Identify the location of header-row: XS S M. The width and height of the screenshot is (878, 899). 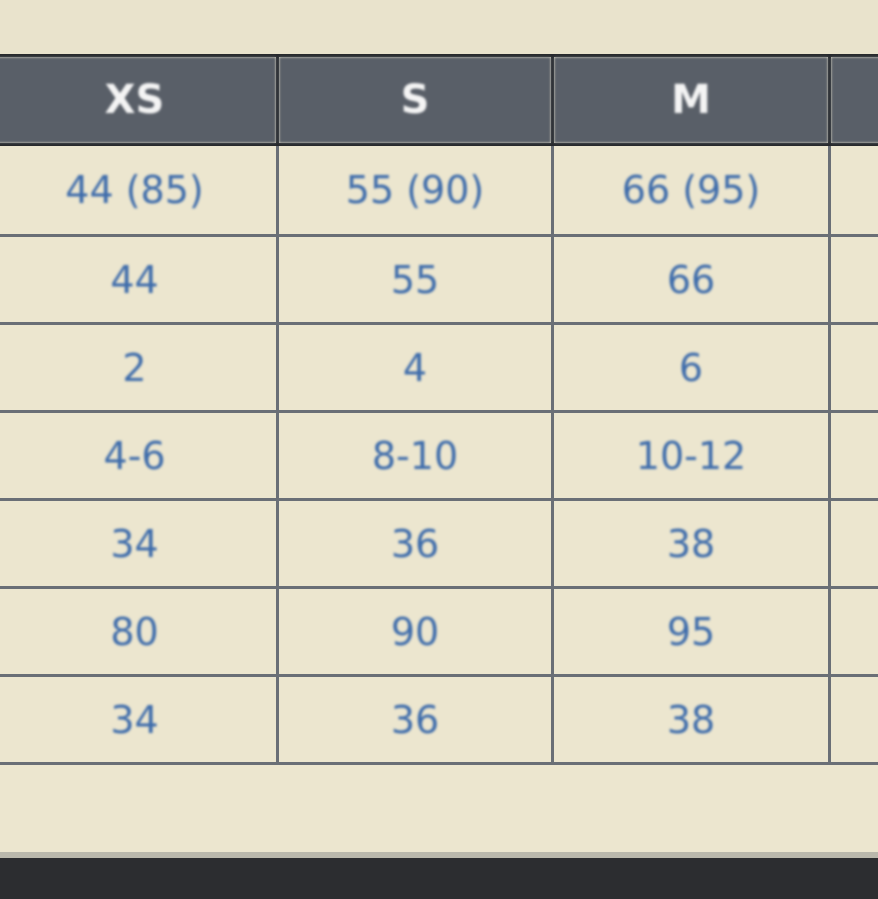
(439, 100).